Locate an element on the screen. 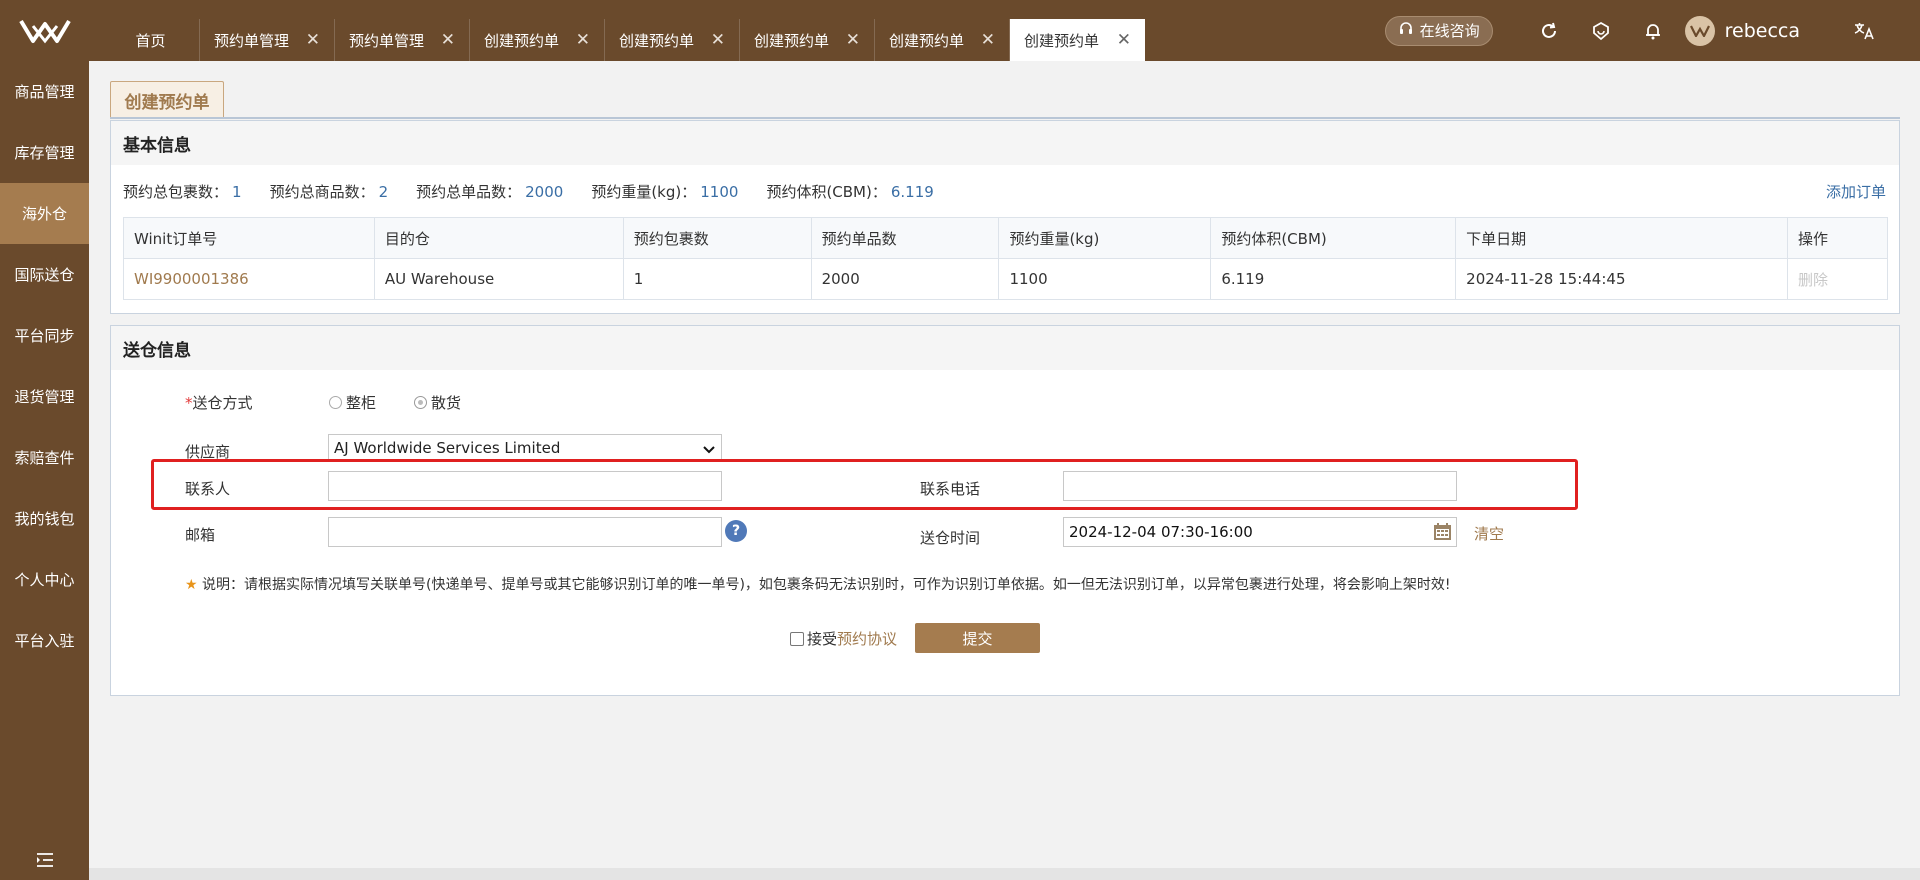 This screenshot has width=1920, height=880. bell-icon is located at coordinates (1653, 31).